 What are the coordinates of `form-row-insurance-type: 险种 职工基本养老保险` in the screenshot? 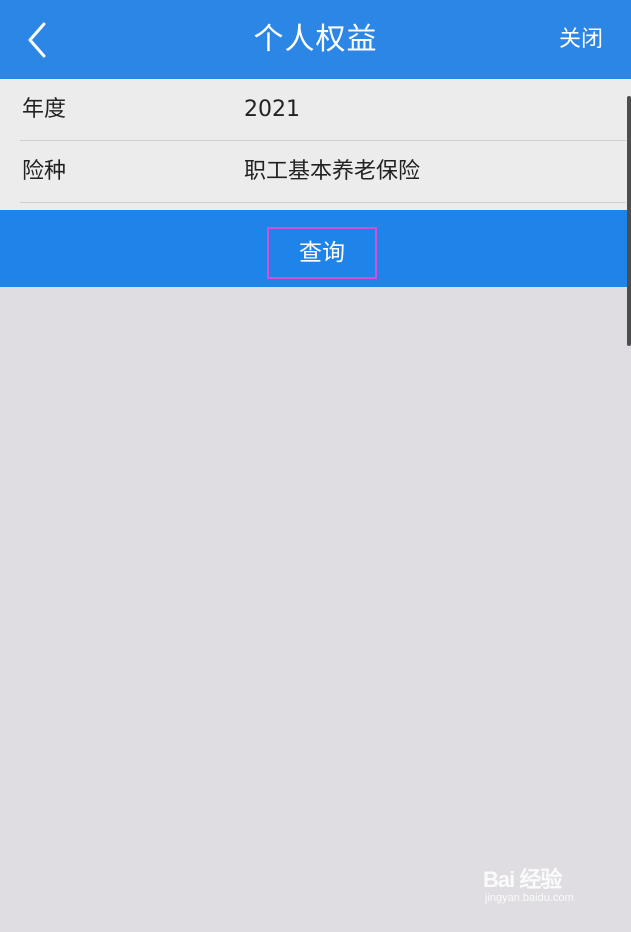 It's located at (323, 171).